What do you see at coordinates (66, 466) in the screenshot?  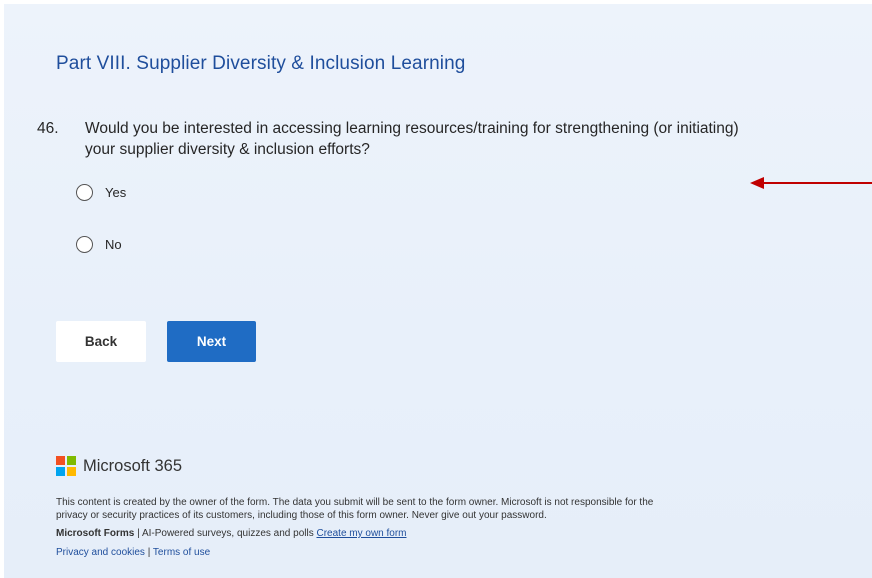 I see `microsoft-logo-icon` at bounding box center [66, 466].